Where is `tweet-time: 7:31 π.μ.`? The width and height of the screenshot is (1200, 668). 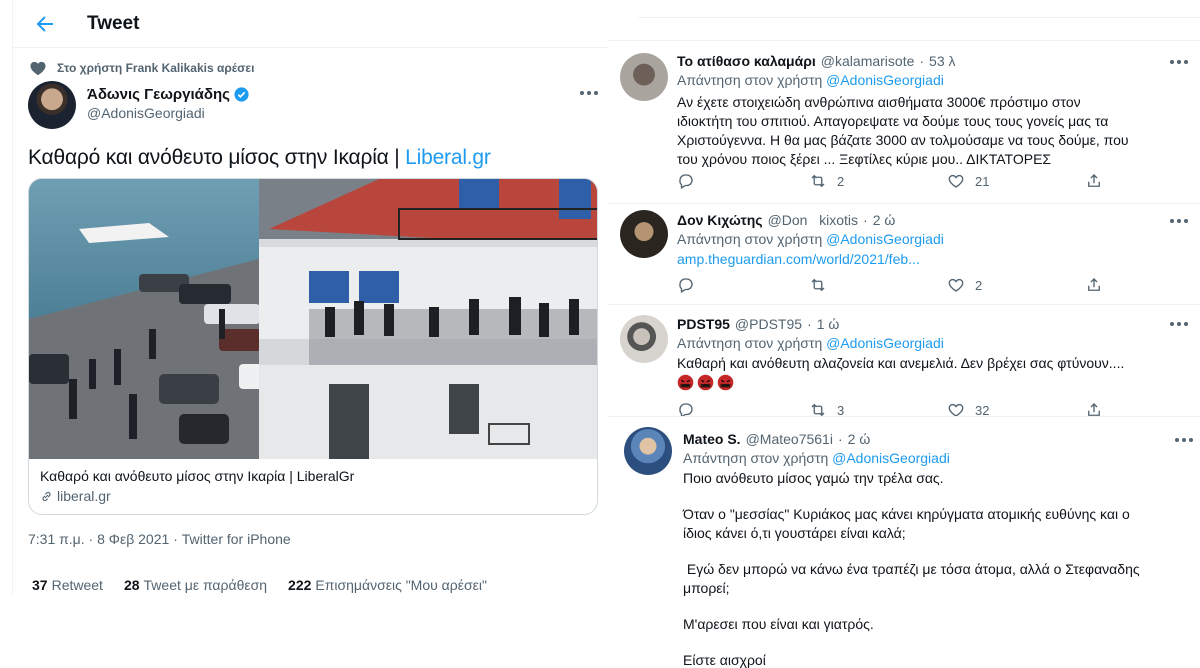
tweet-time: 7:31 π.μ. is located at coordinates (56, 539).